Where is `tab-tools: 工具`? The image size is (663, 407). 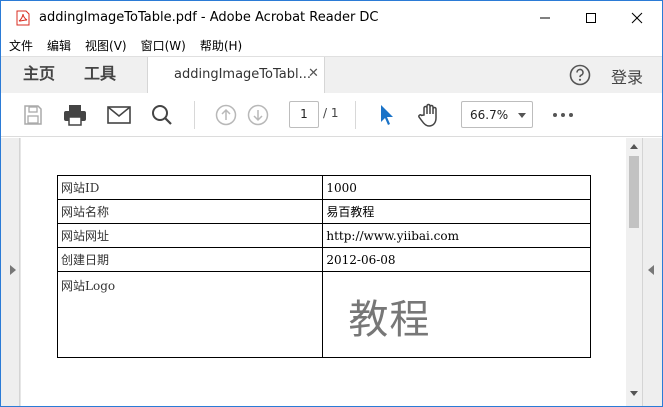
tab-tools: 工具 is located at coordinates (100, 75).